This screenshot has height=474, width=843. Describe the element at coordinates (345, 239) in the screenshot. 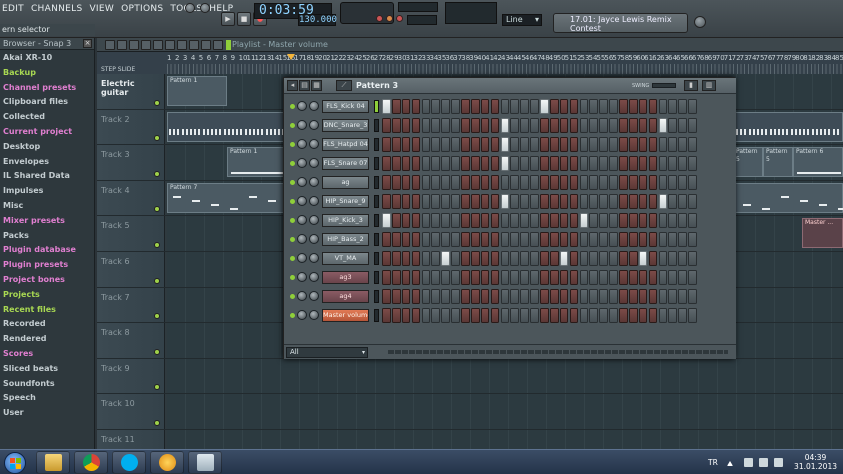

I see `channel-name-button: HIP_Bass_2` at that location.